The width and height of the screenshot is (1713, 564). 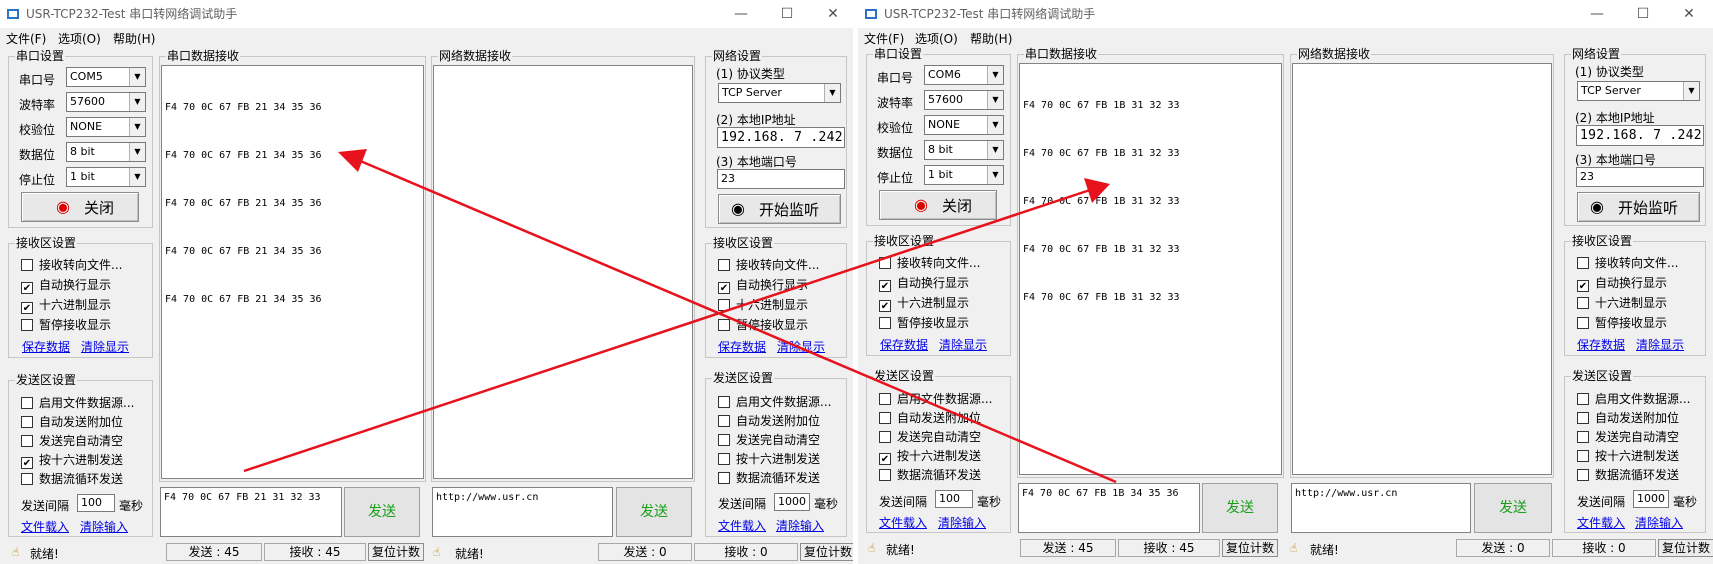 I want to click on annotation-arrowhead, so click(x=352, y=160).